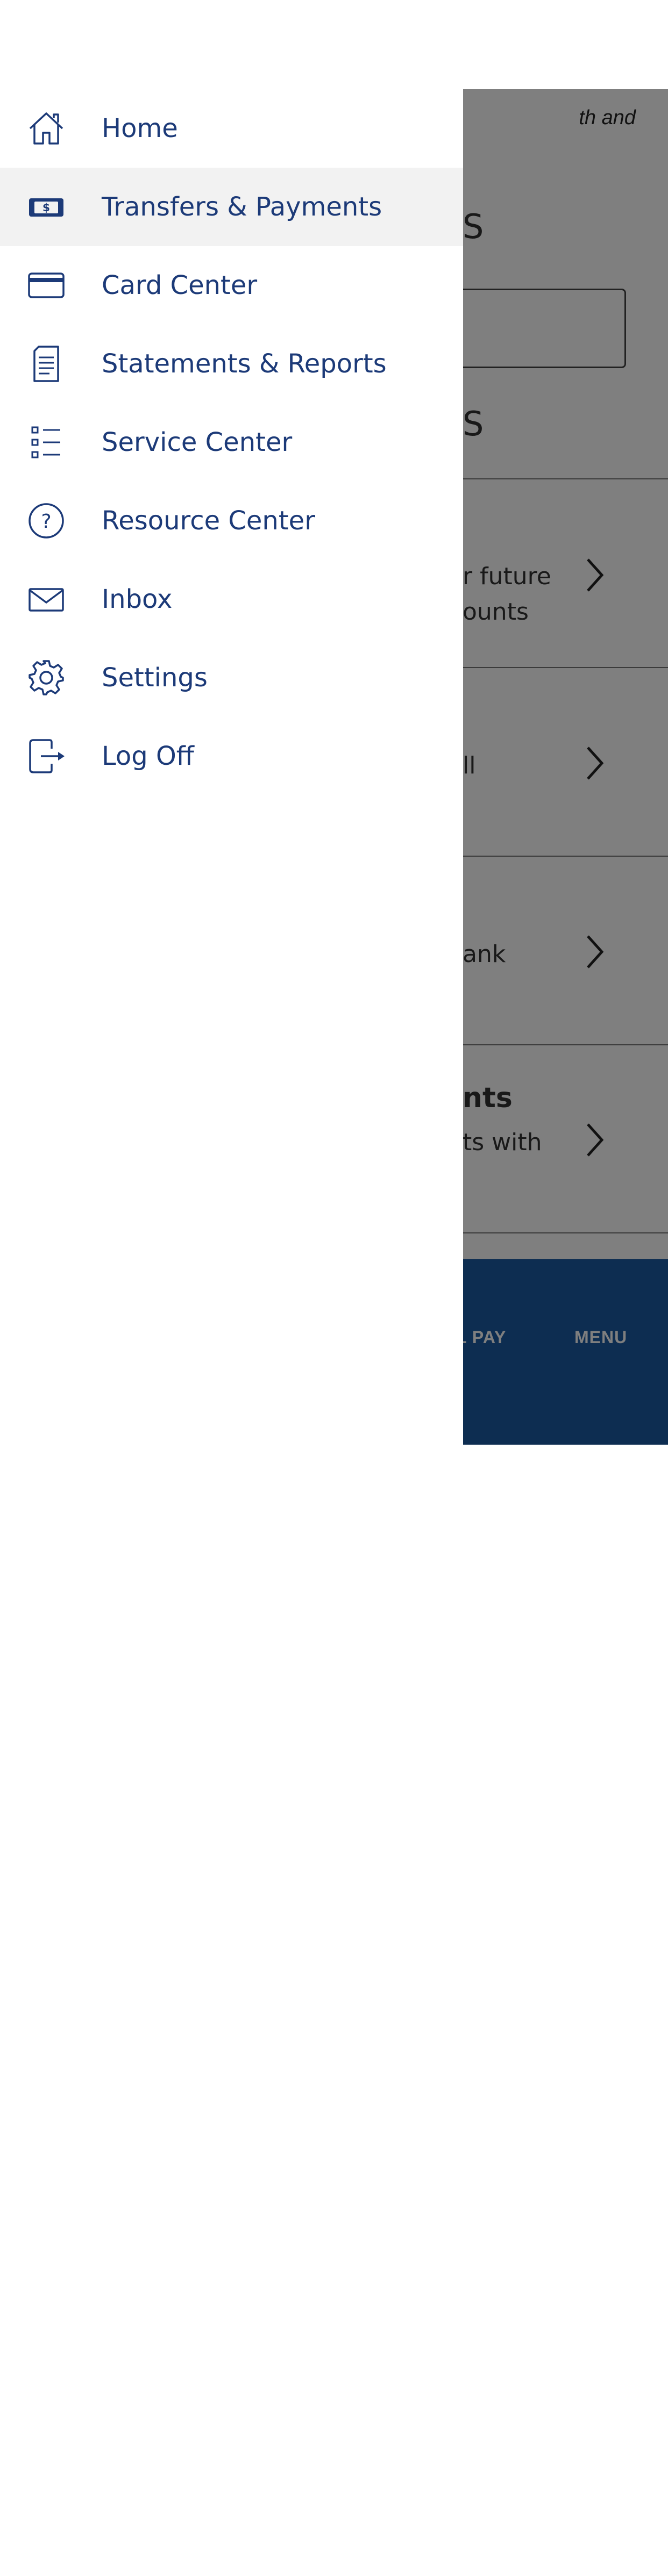 The image size is (668, 2576). Describe the element at coordinates (46, 442) in the screenshot. I see `checklist-icon` at that location.